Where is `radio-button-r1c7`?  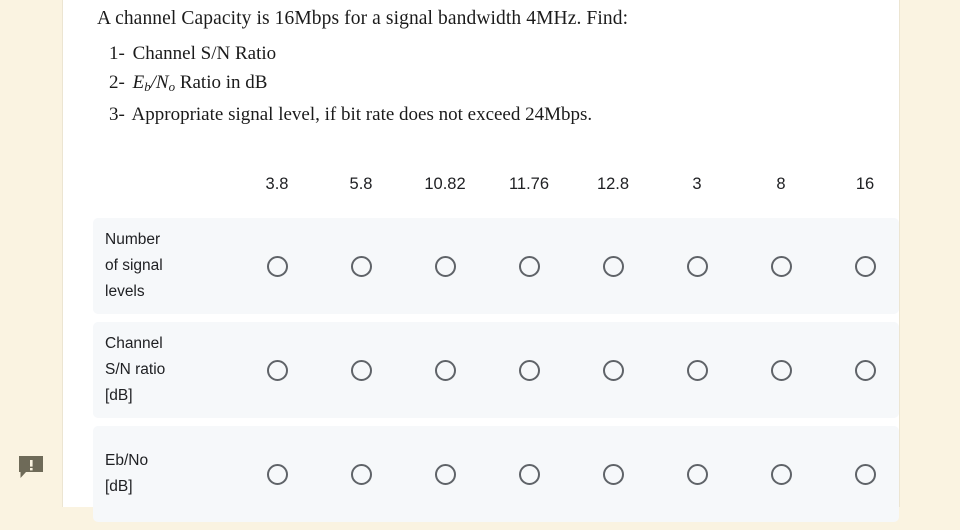
radio-button-r1c7 is located at coordinates (865, 370).